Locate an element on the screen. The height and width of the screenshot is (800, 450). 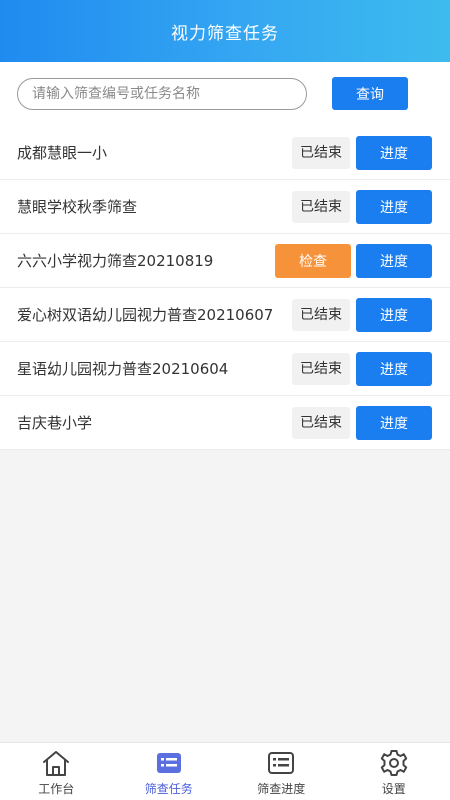
search-input is located at coordinates (162, 94).